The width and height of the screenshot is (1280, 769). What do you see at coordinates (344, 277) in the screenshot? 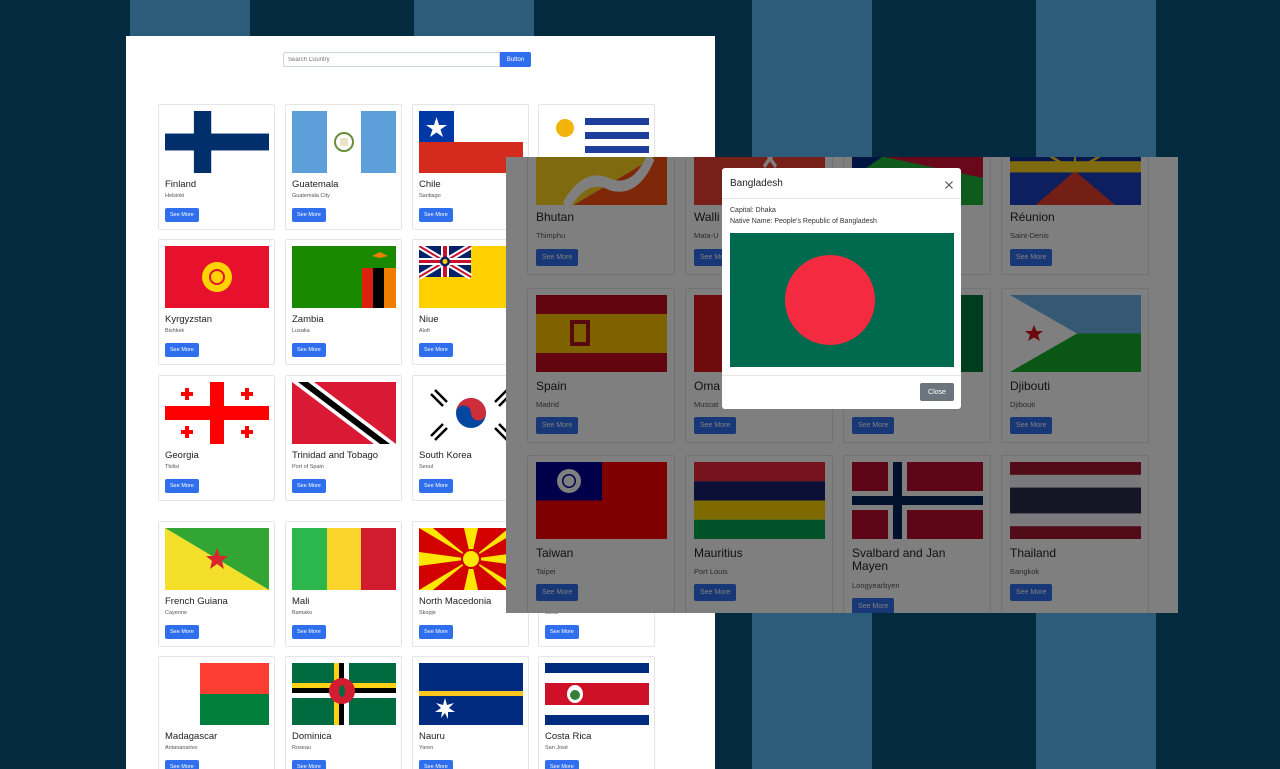
I see `zambia-flag-icon` at bounding box center [344, 277].